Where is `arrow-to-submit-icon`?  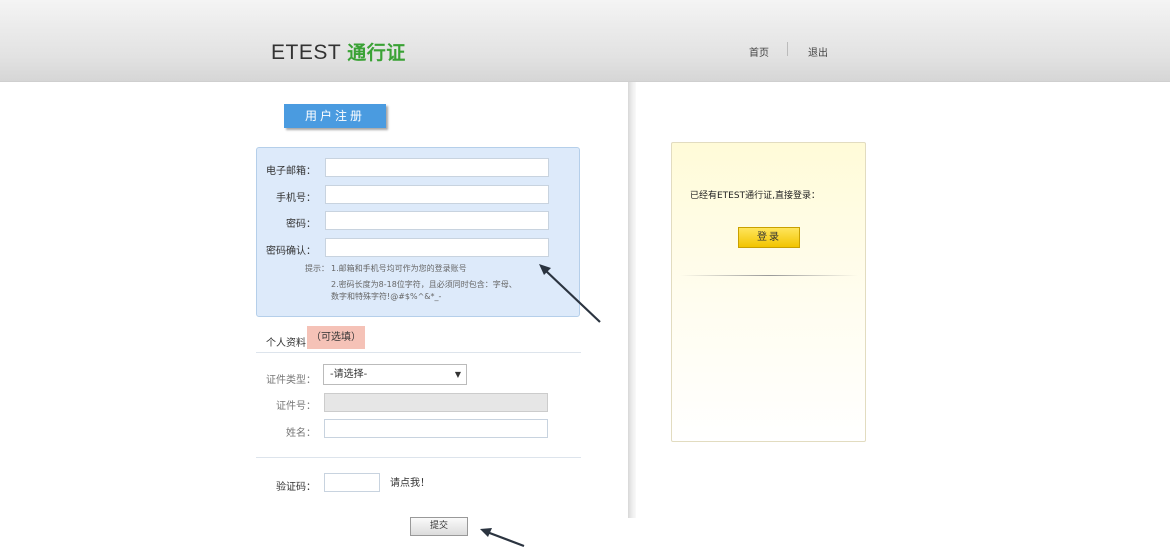
arrow-to-submit-icon is located at coordinates (502, 538).